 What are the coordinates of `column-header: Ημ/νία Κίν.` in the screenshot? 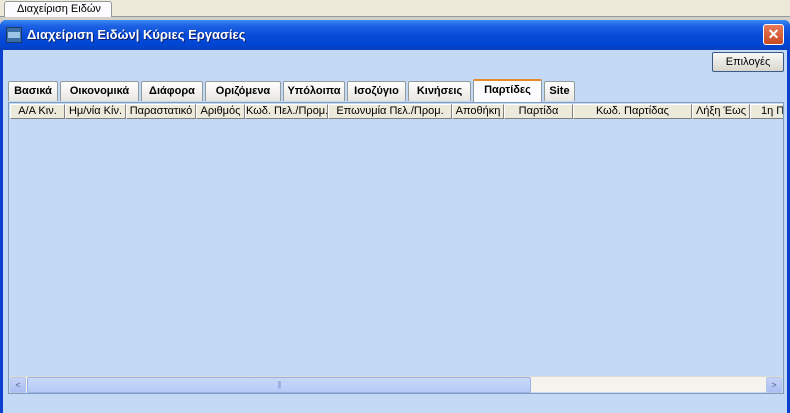 It's located at (95, 111).